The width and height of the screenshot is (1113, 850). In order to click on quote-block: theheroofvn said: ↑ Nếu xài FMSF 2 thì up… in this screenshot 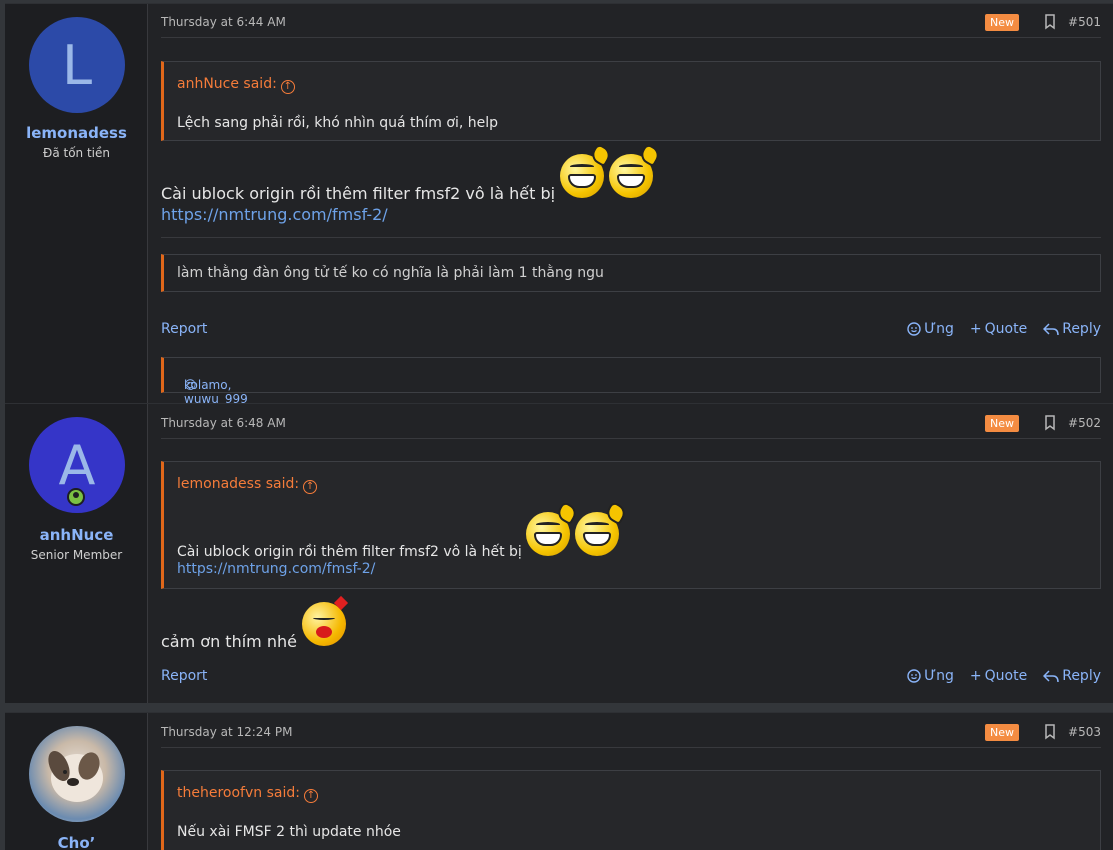, I will do `click(631, 810)`.